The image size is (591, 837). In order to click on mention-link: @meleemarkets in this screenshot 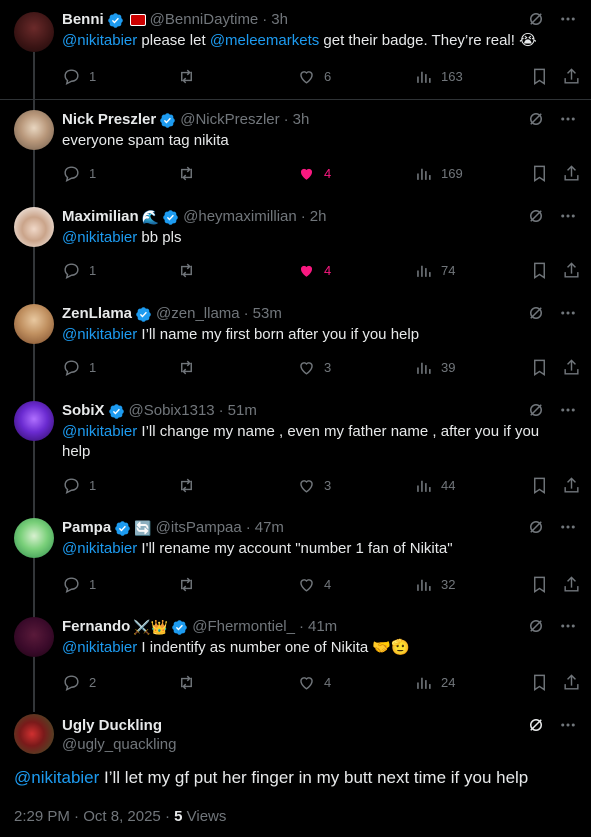, I will do `click(264, 40)`.